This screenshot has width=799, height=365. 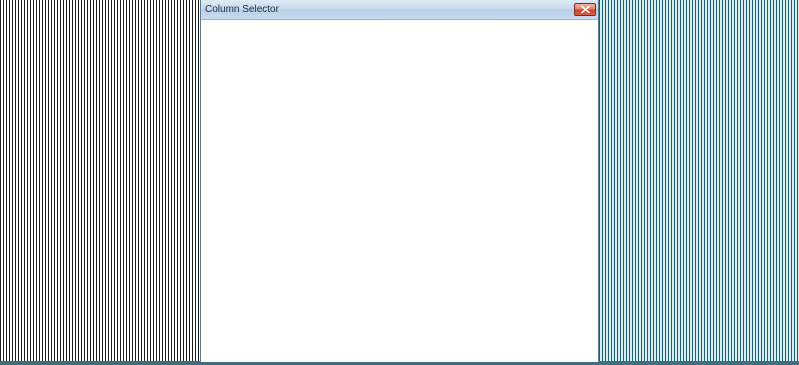 I want to click on close-icon, so click(x=585, y=9).